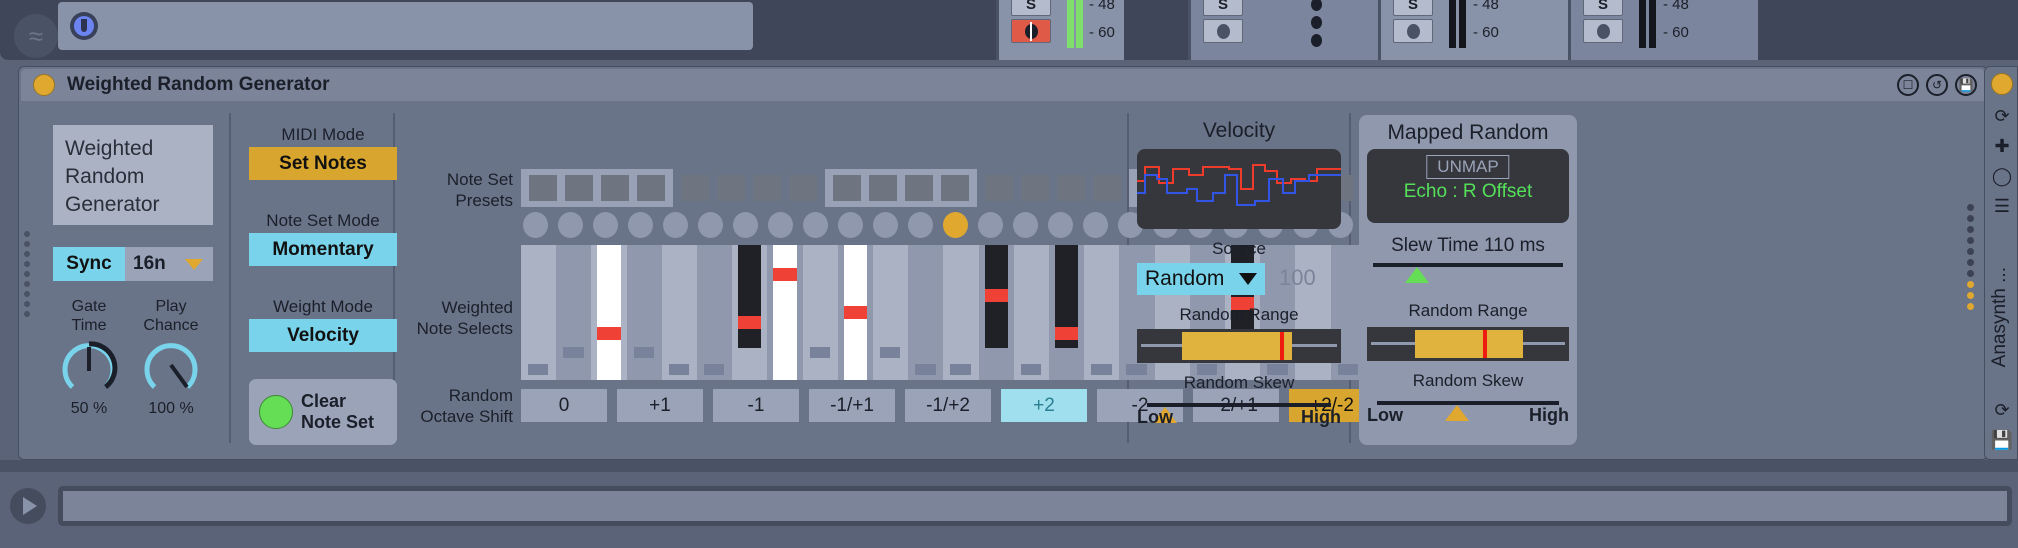 Image resolution: width=2018 pixels, height=548 pixels. Describe the element at coordinates (2001, 263) in the screenshot. I see `collapsed-device-anasynth: ⟳ ✚ ◯ ☰ Anasynth ... ⟳ 💾` at that location.